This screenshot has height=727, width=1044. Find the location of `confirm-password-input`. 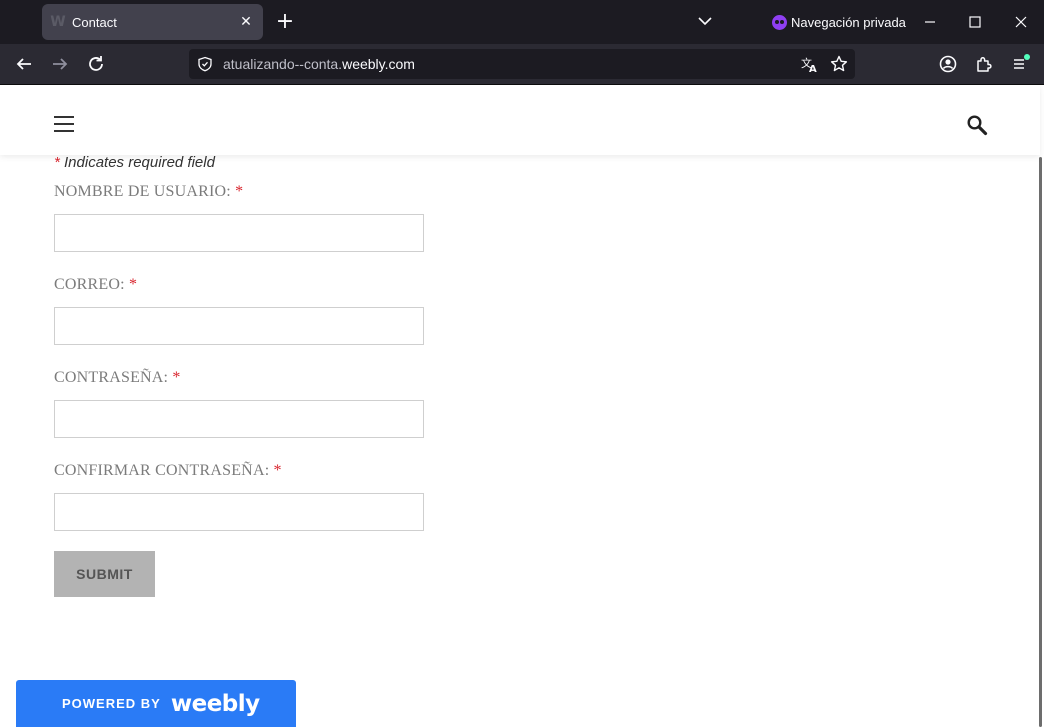

confirm-password-input is located at coordinates (239, 512).